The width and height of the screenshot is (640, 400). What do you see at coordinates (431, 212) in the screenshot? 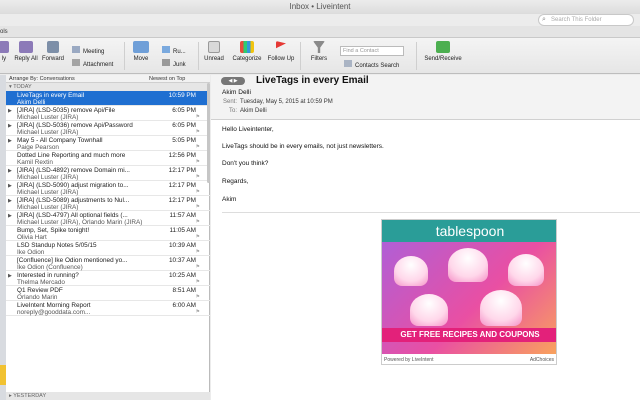
I see `body-divider` at bounding box center [431, 212].